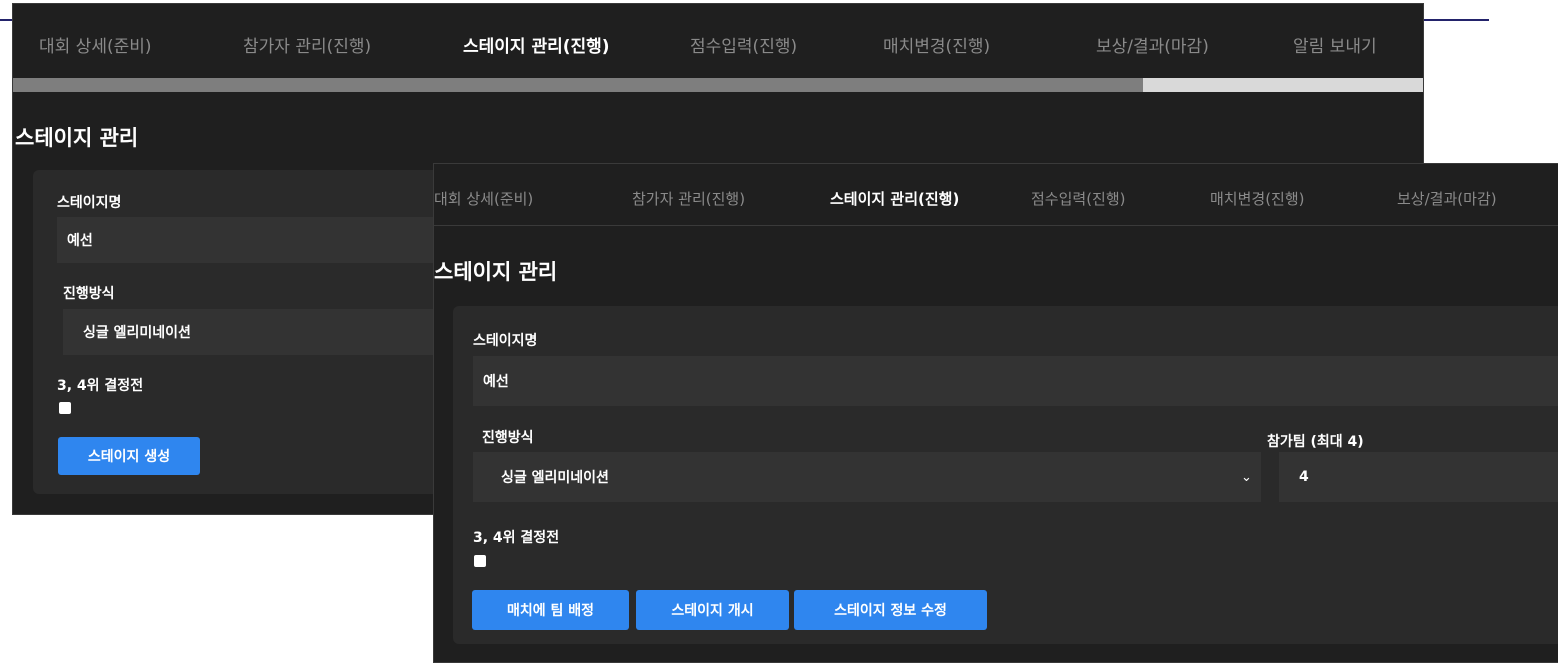 The width and height of the screenshot is (1558, 663). Describe the element at coordinates (1015, 381) in the screenshot. I see `stage-name-input: 예선` at that location.